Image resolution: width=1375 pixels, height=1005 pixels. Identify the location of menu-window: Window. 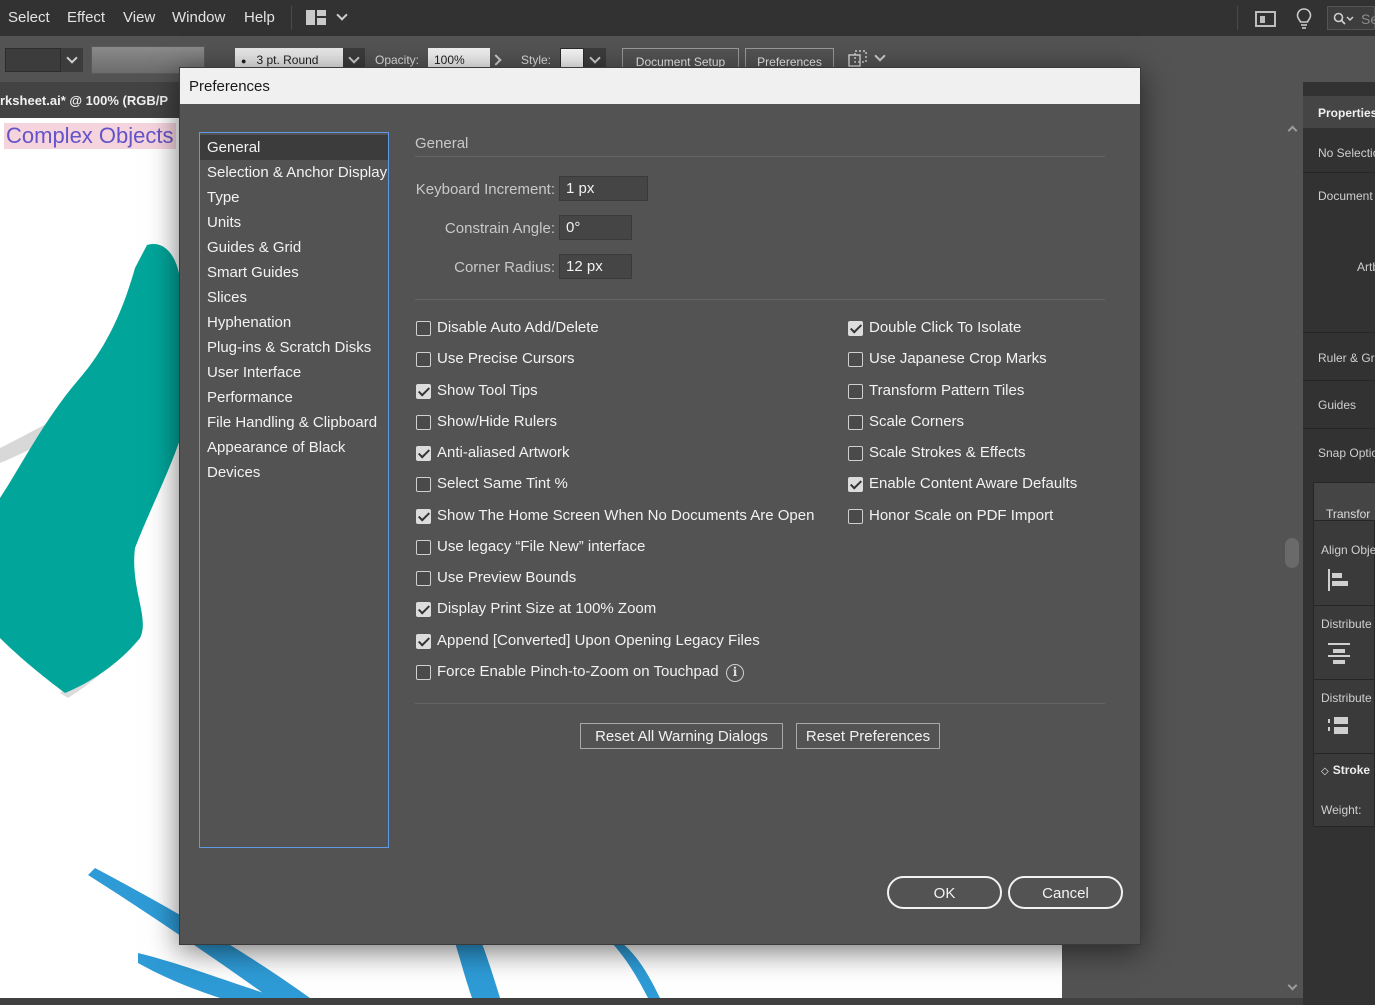
(198, 17).